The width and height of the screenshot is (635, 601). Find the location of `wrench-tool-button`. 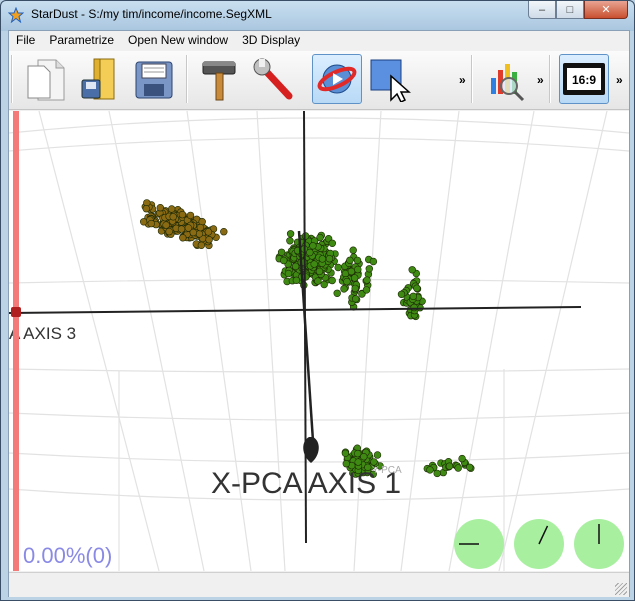

wrench-tool-button is located at coordinates (274, 79).